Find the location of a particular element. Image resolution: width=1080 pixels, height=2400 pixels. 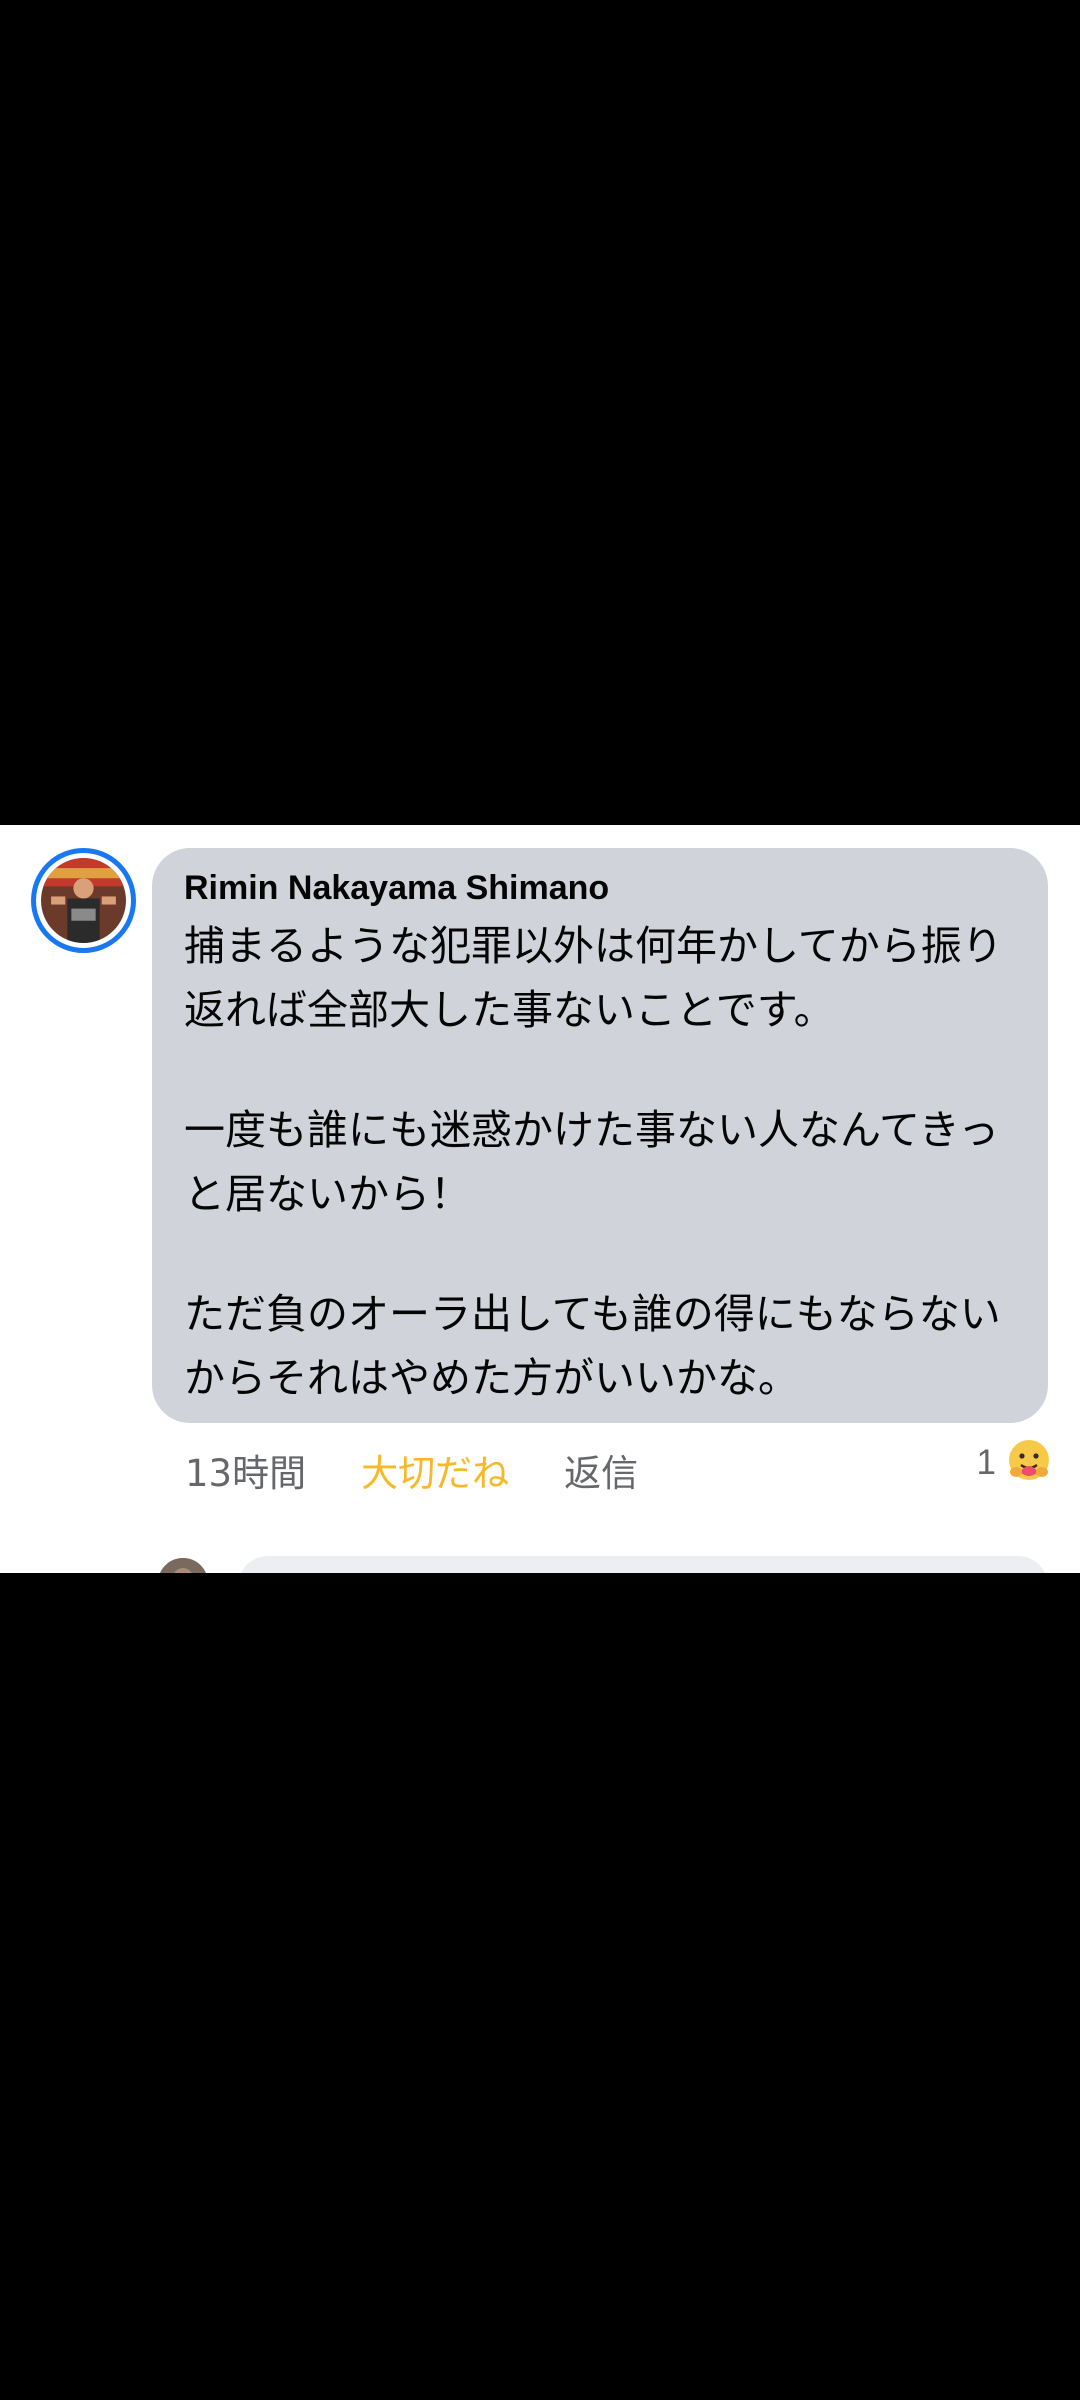

comment-actions: 13時間 大切だね 返信 is located at coordinates (411, 1470).